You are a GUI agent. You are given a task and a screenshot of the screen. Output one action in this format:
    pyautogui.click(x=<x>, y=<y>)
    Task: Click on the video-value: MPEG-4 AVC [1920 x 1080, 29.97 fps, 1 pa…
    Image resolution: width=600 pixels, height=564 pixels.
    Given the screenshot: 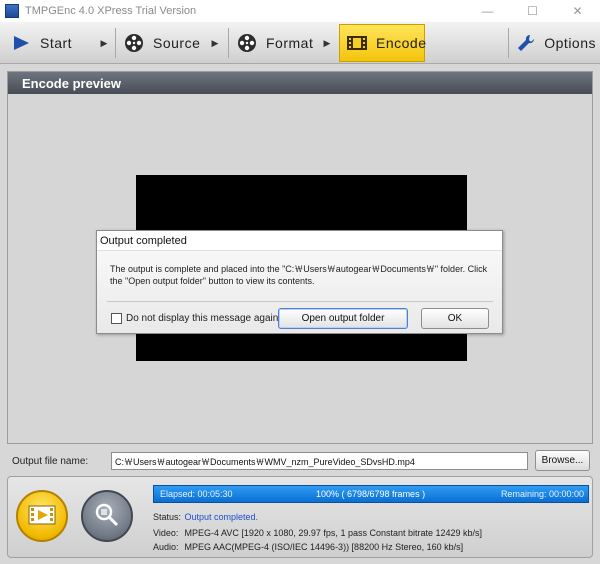 What is the action you would take?
    pyautogui.click(x=333, y=533)
    